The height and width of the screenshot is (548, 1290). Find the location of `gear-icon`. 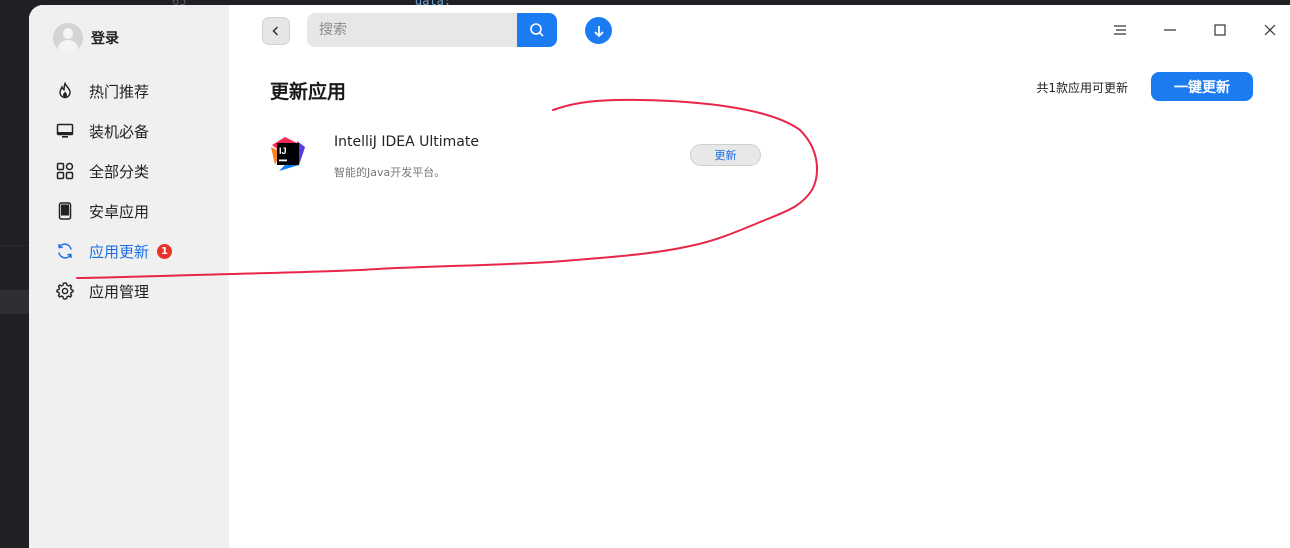

gear-icon is located at coordinates (65, 291).